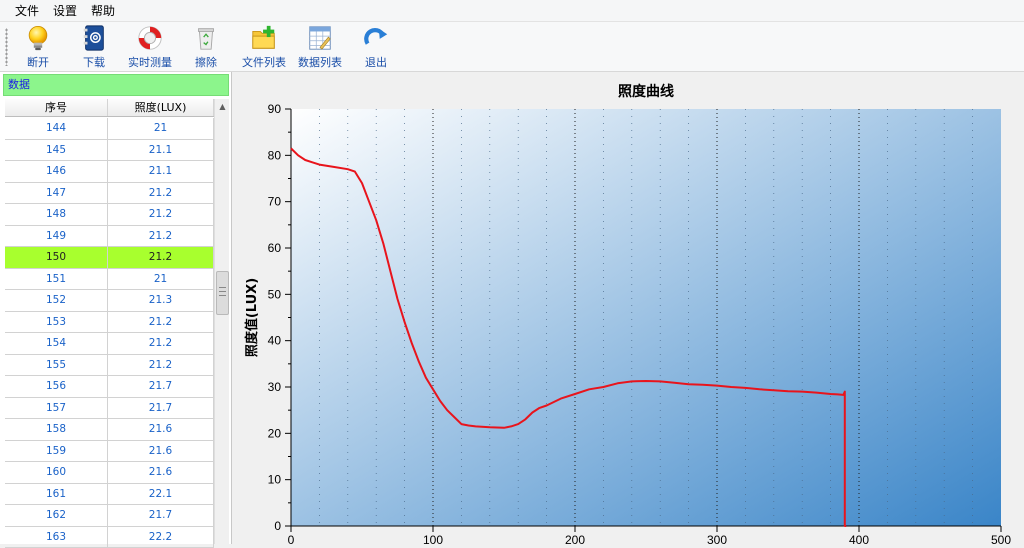 This screenshot has width=1024, height=548. I want to click on y-tick-label: 60, so click(275, 248).